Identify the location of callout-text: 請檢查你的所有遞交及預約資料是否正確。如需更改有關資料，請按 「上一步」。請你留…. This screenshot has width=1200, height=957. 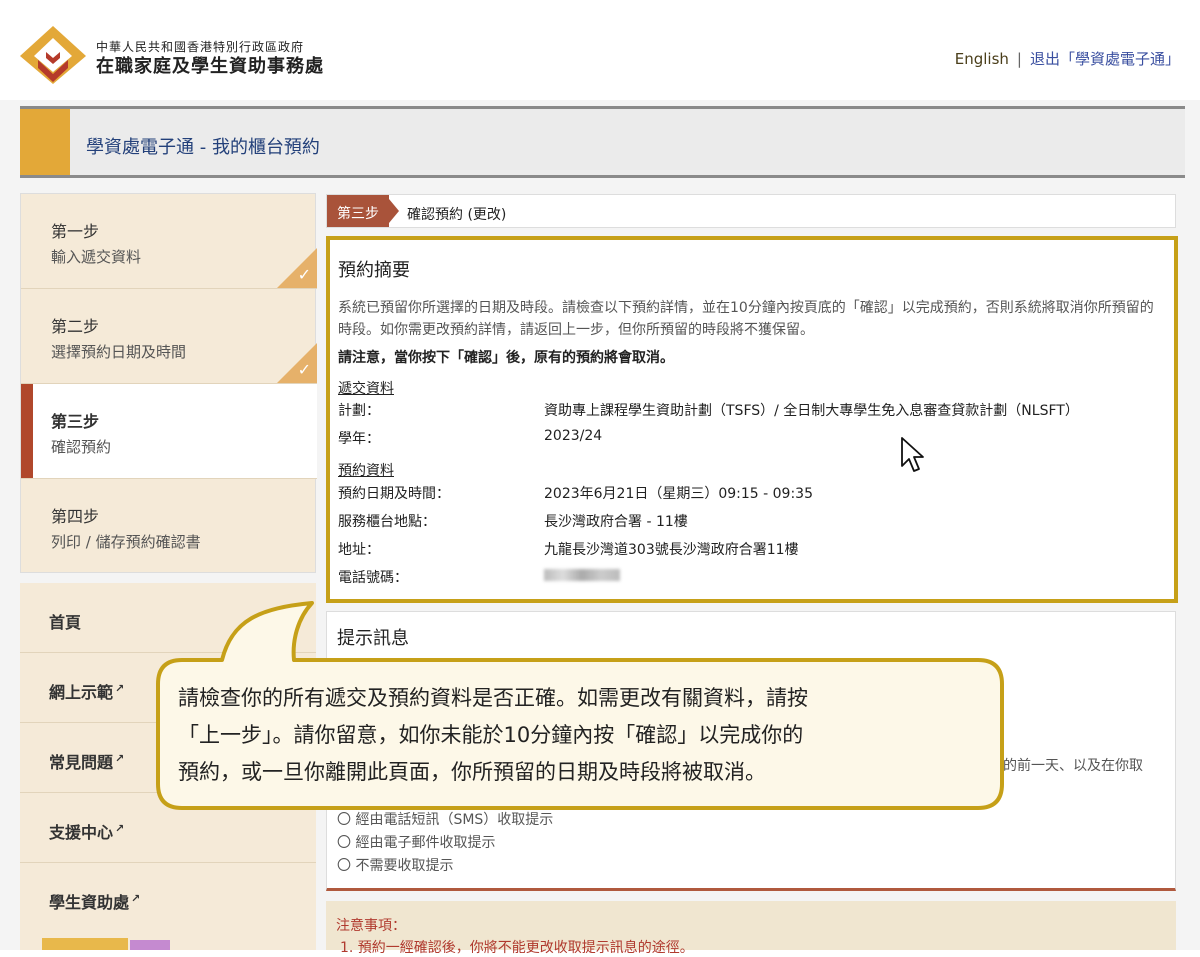
(588, 735).